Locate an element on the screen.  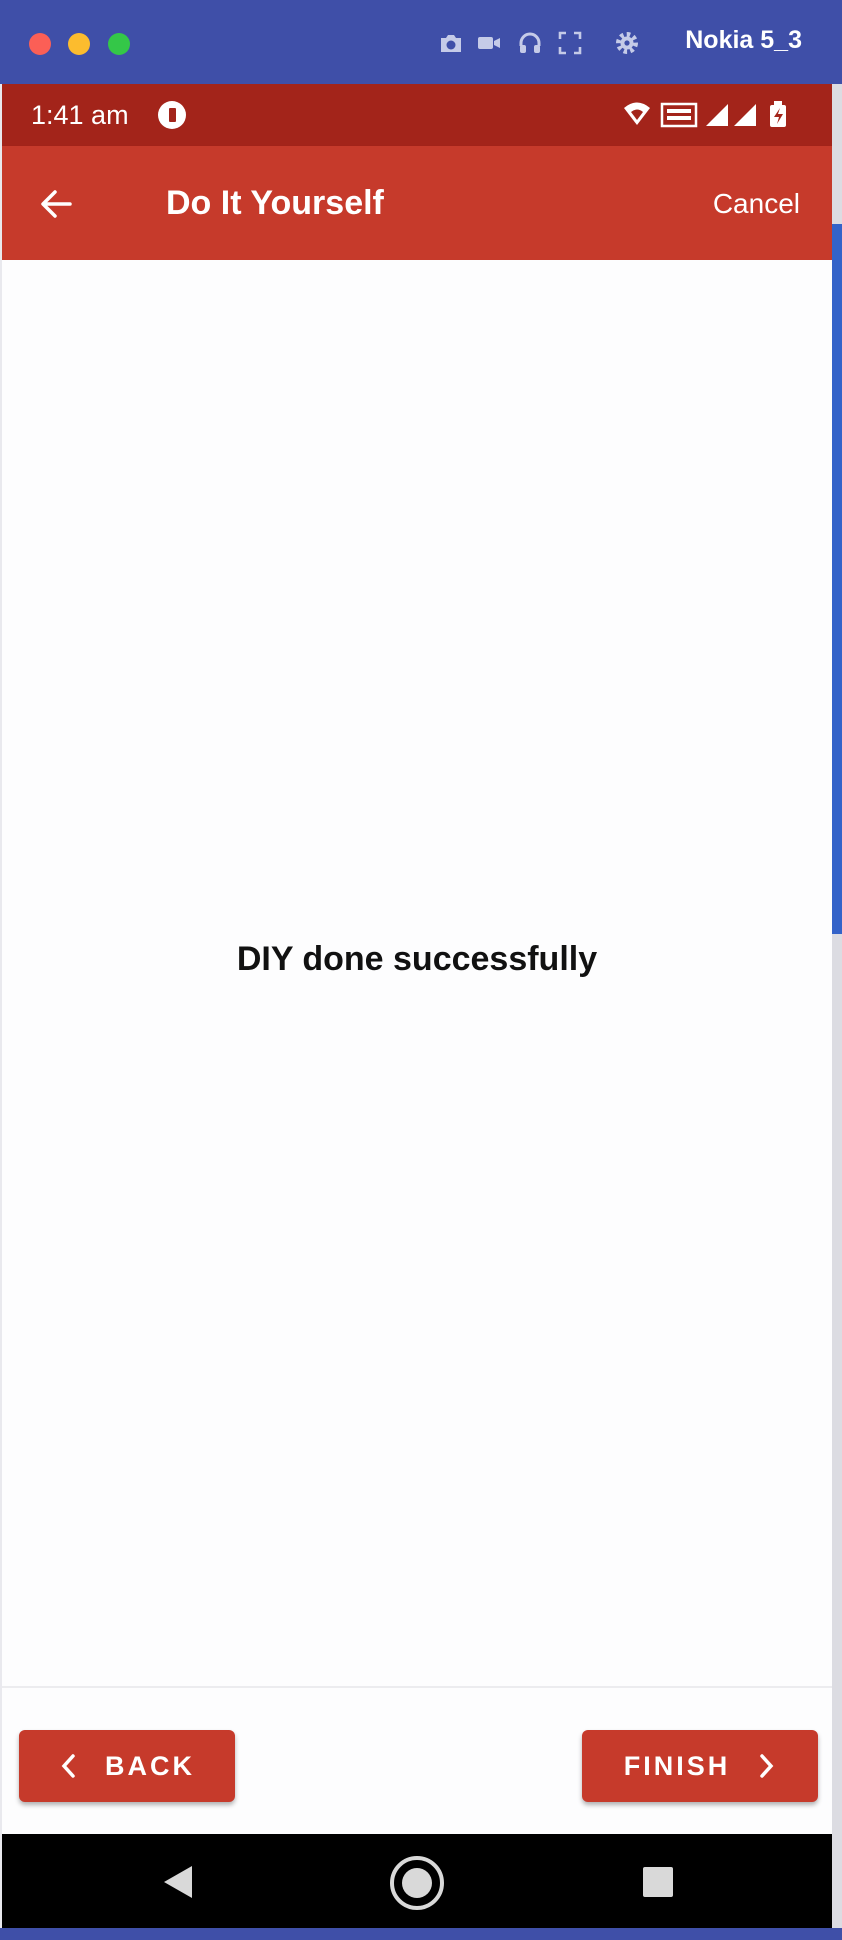
wifi-icon is located at coordinates (637, 113).